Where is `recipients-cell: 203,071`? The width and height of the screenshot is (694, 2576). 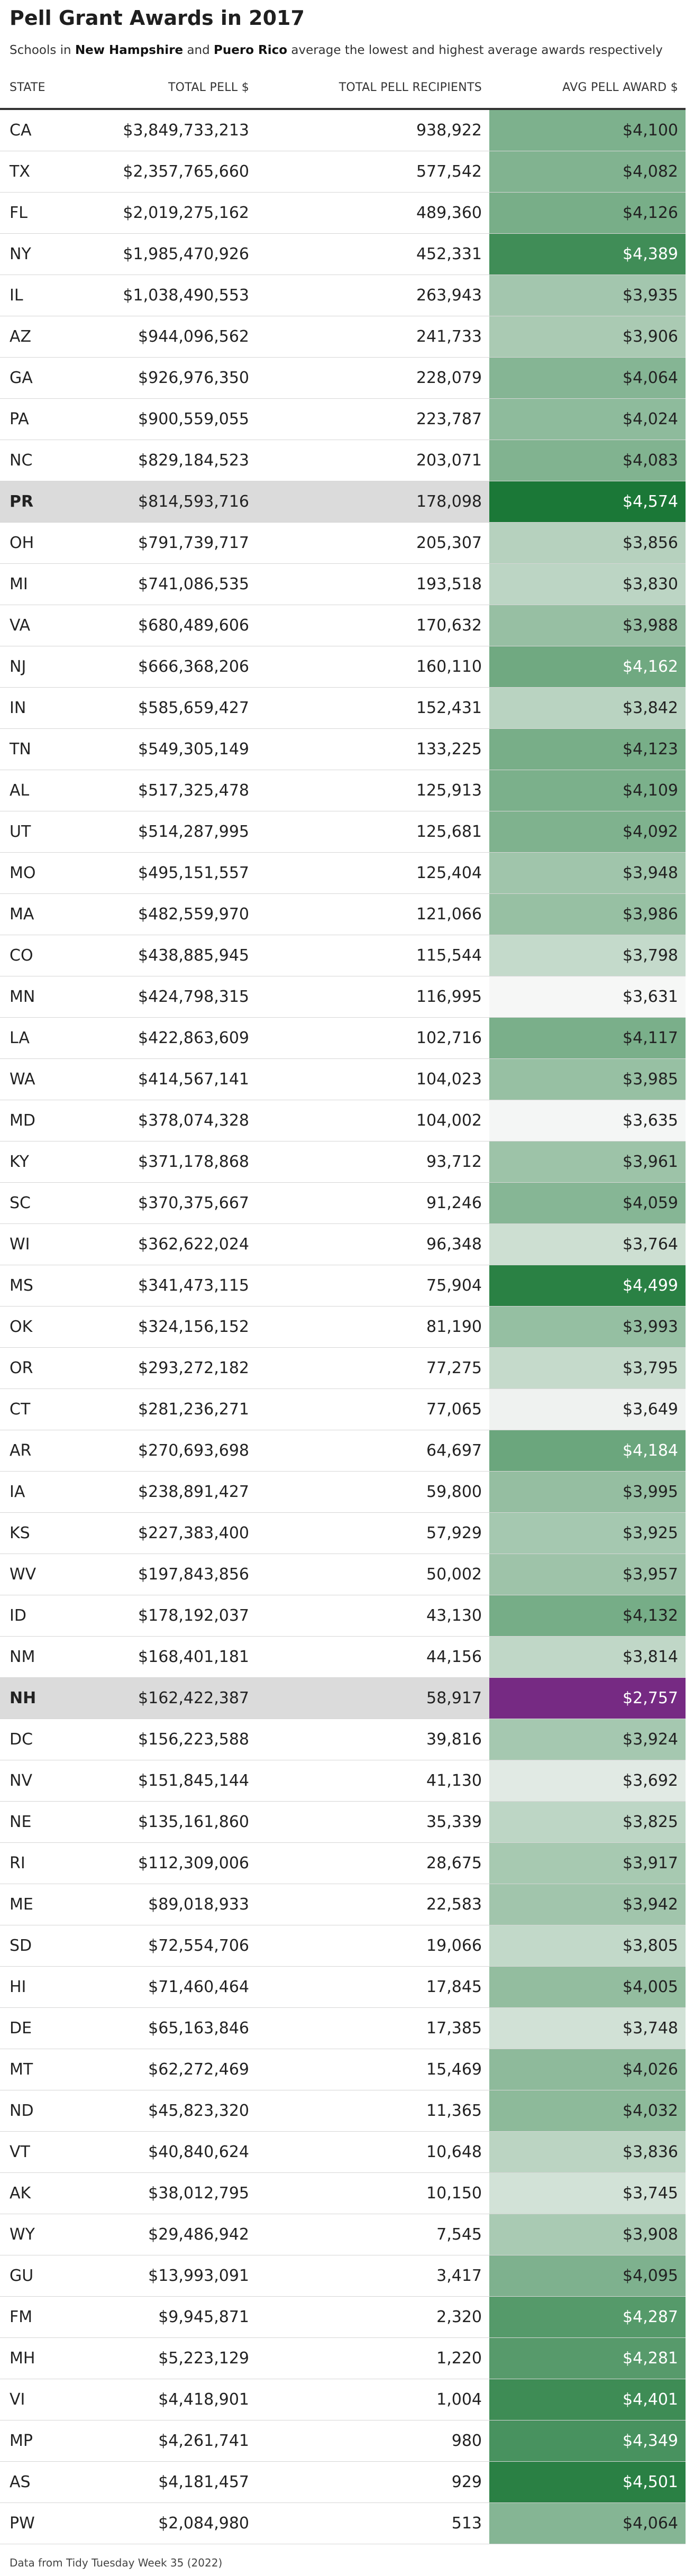 recipients-cell: 203,071 is located at coordinates (373, 460).